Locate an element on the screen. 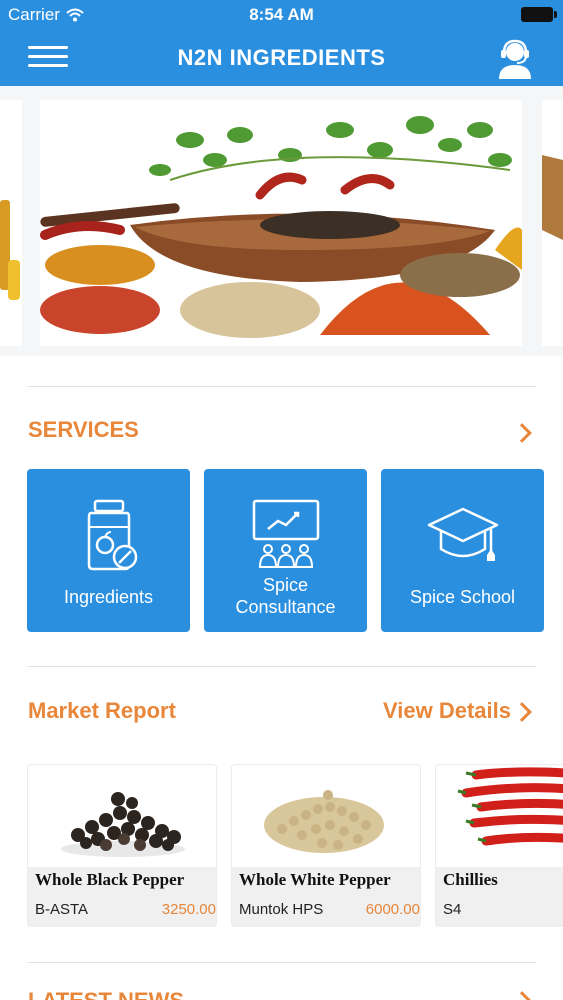 The height and width of the screenshot is (1000, 563). service-label: Spice School is located at coordinates (462, 597).